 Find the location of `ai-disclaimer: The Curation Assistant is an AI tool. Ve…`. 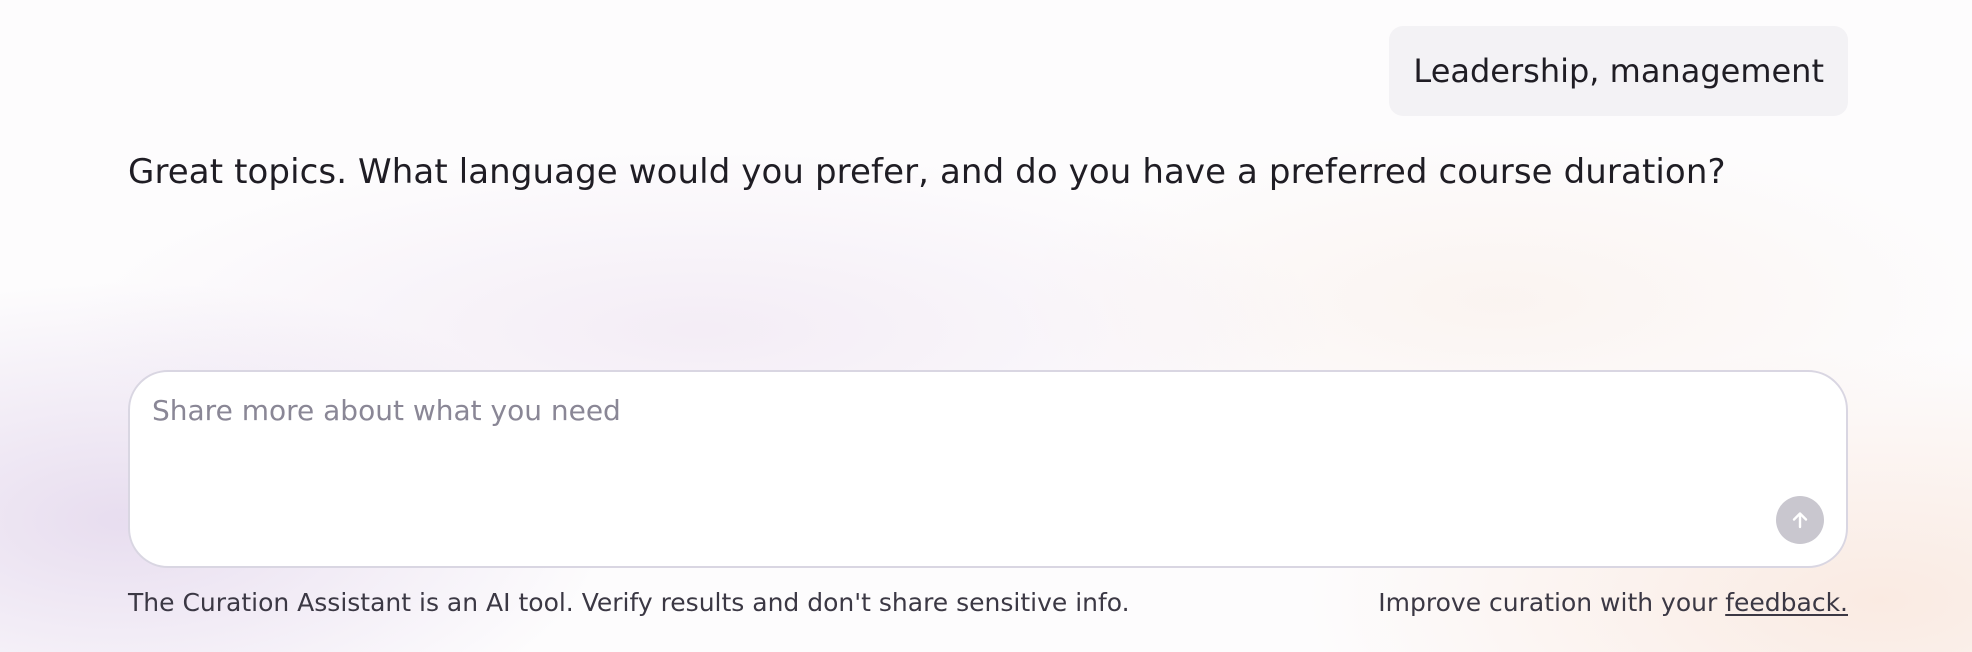

ai-disclaimer: The Curation Assistant is an AI tool. Ve… is located at coordinates (629, 602).